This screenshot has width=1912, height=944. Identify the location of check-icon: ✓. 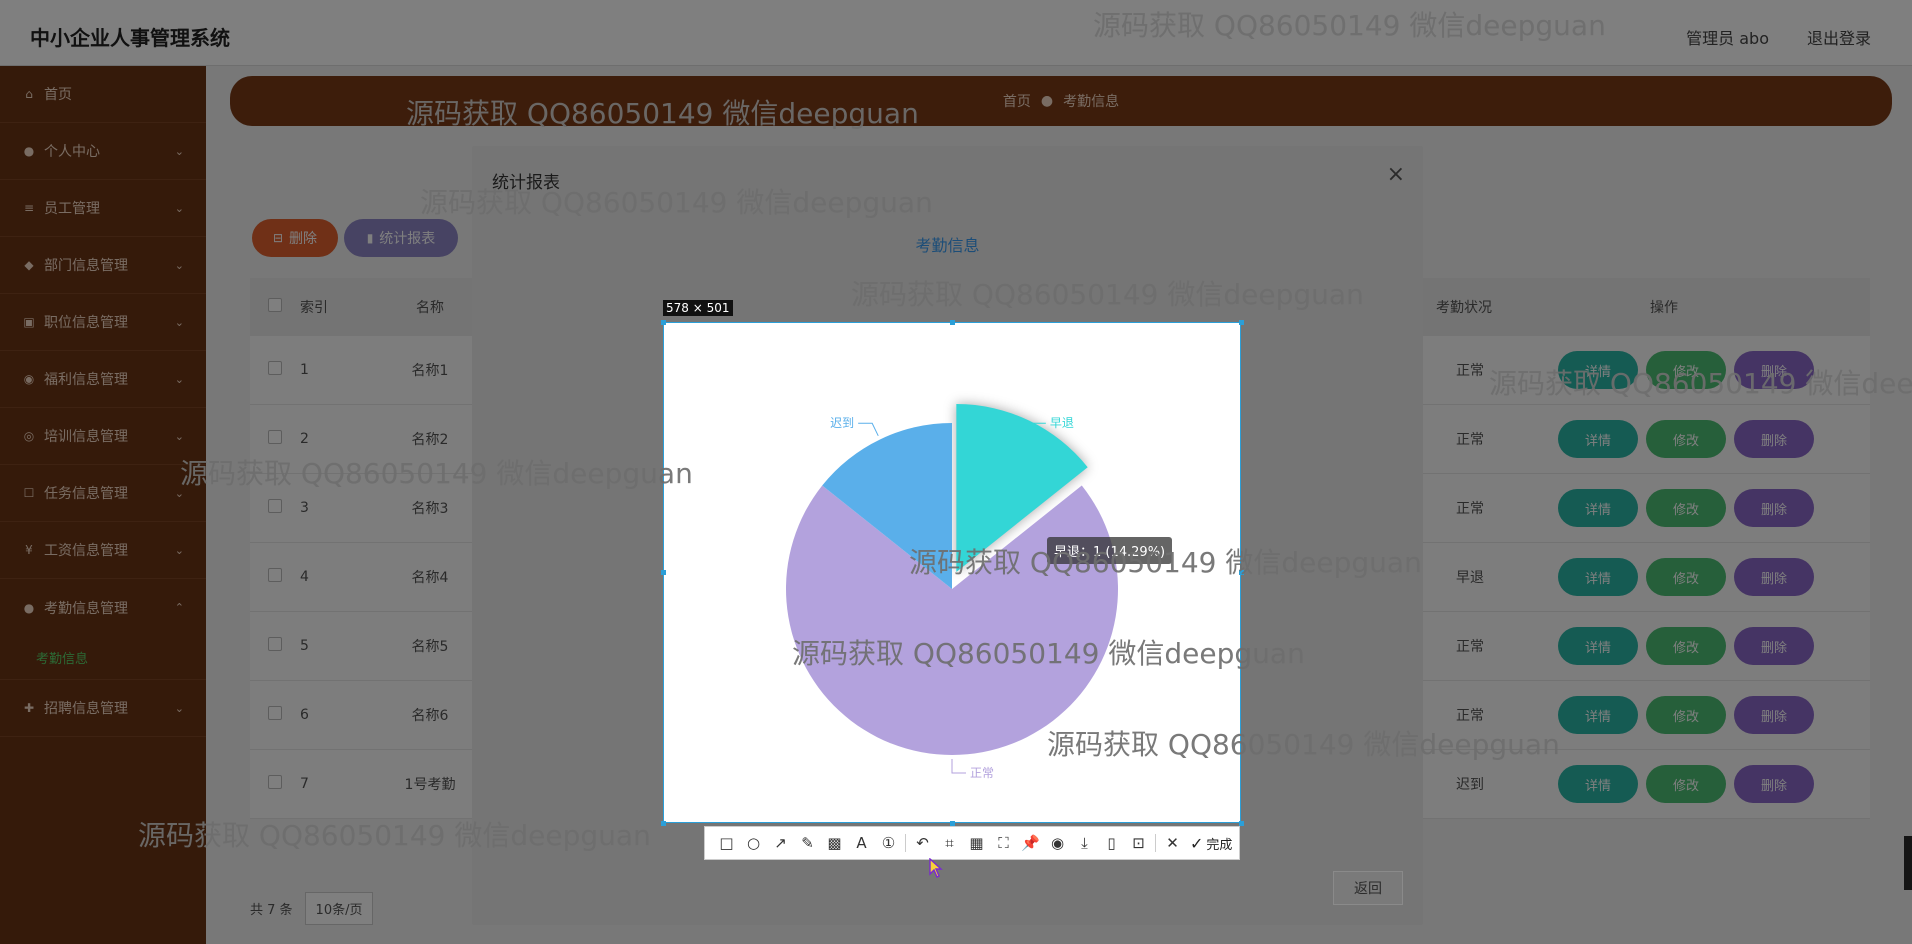
(1197, 843).